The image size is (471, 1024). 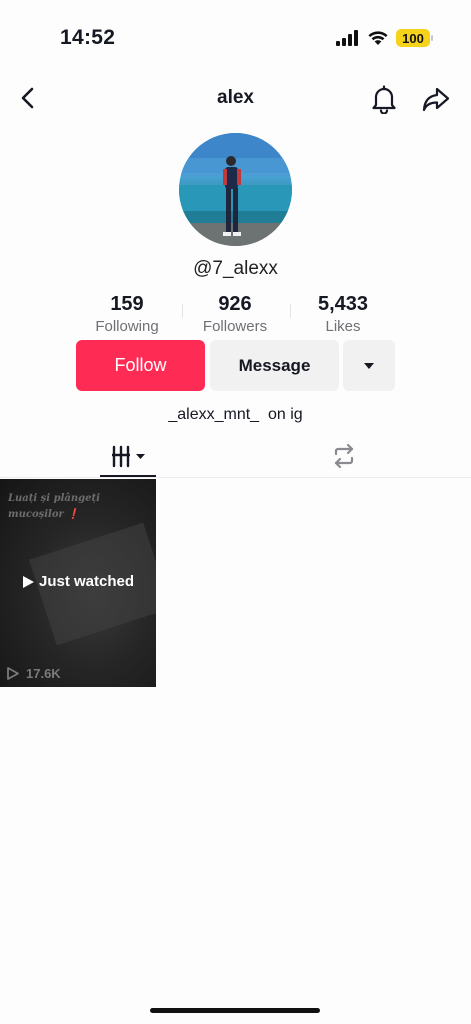 I want to click on stat-likes: 5,433 Likes, so click(x=343, y=314).